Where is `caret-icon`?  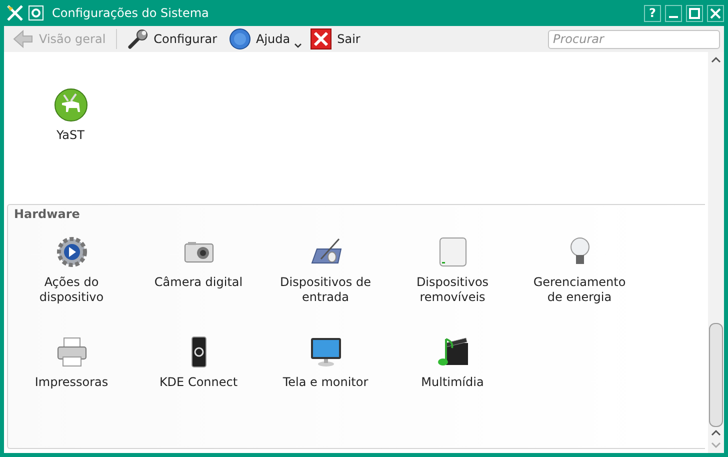 caret-icon is located at coordinates (298, 46).